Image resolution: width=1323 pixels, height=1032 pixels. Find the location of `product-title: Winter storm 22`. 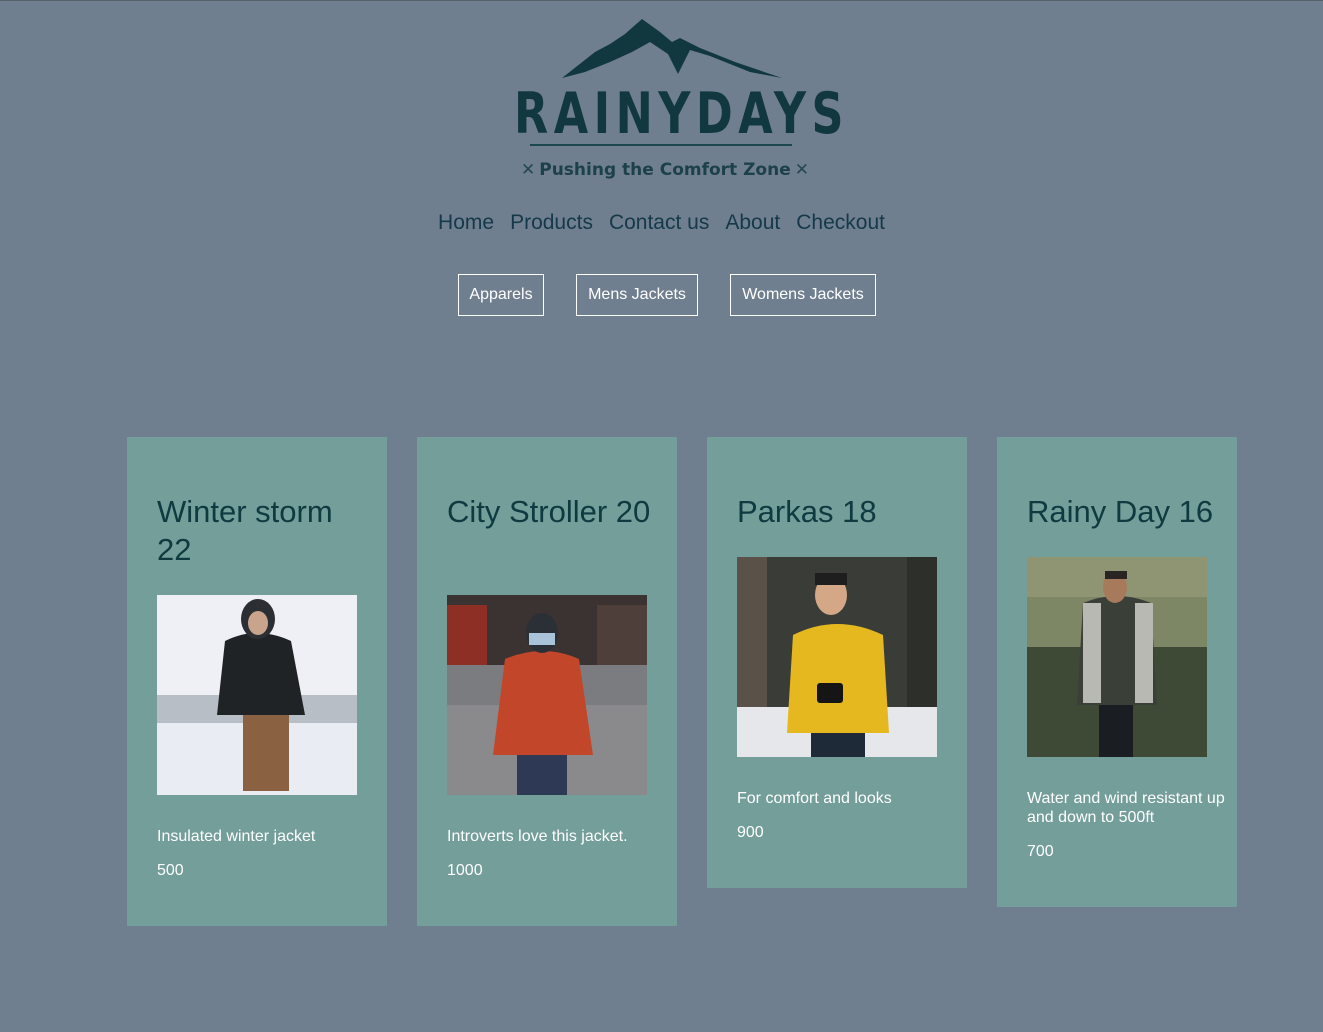

product-title: Winter storm 22 is located at coordinates (262, 531).